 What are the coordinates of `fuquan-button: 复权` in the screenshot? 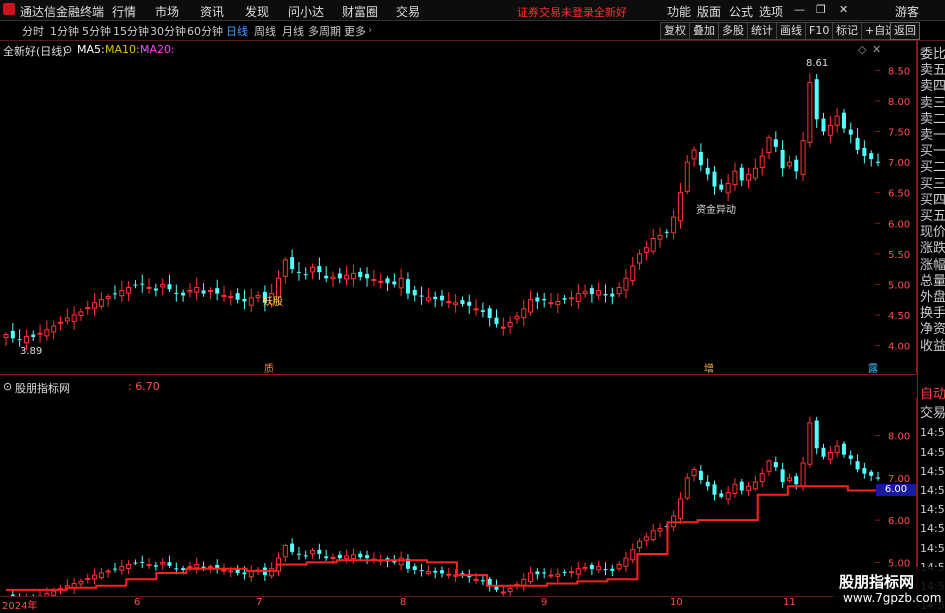 It's located at (675, 31).